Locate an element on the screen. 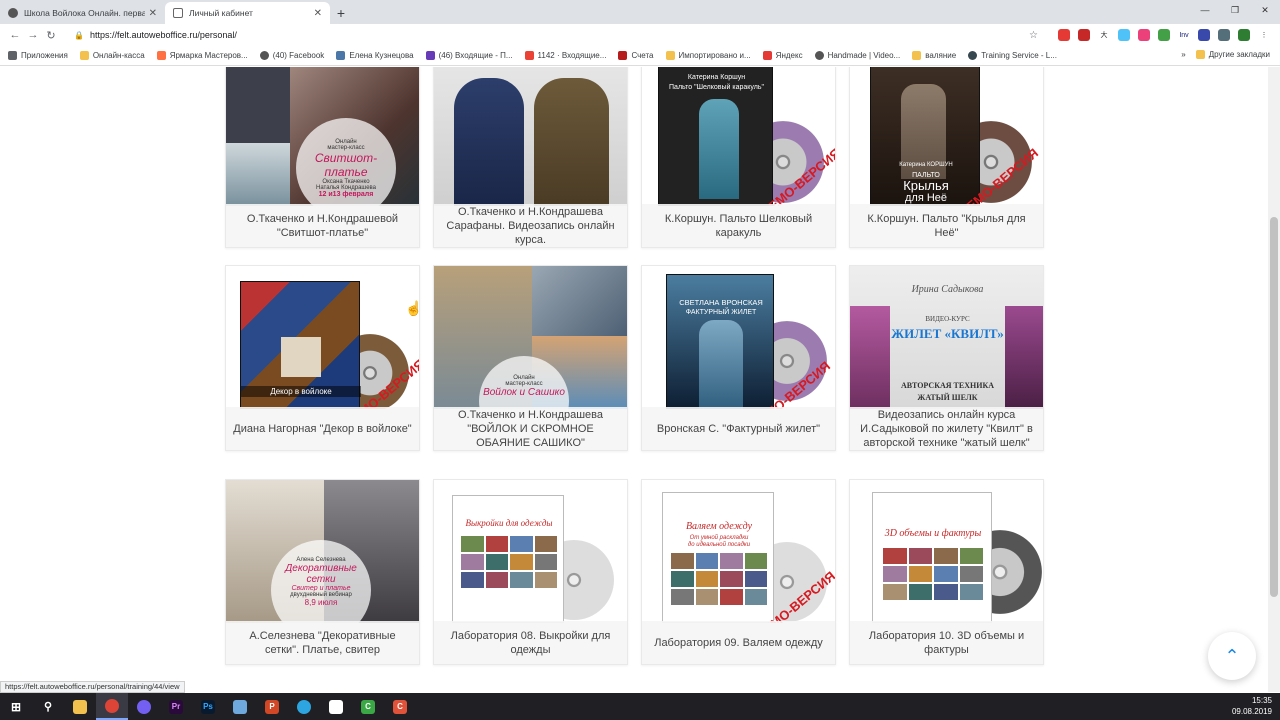 Image resolution: width=1280 pixels, height=720 pixels. red-extension-icon is located at coordinates (1084, 35).